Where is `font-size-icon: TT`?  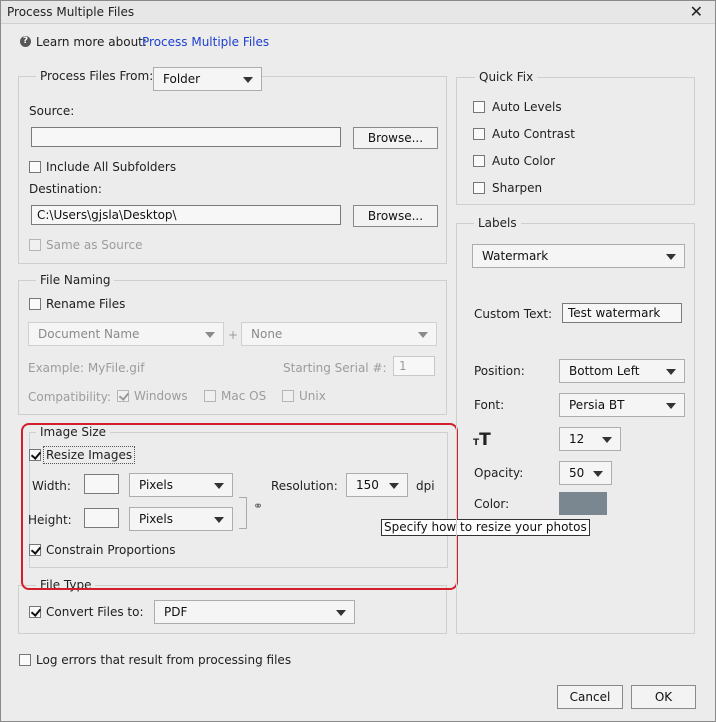
font-size-icon: TT is located at coordinates (482, 440).